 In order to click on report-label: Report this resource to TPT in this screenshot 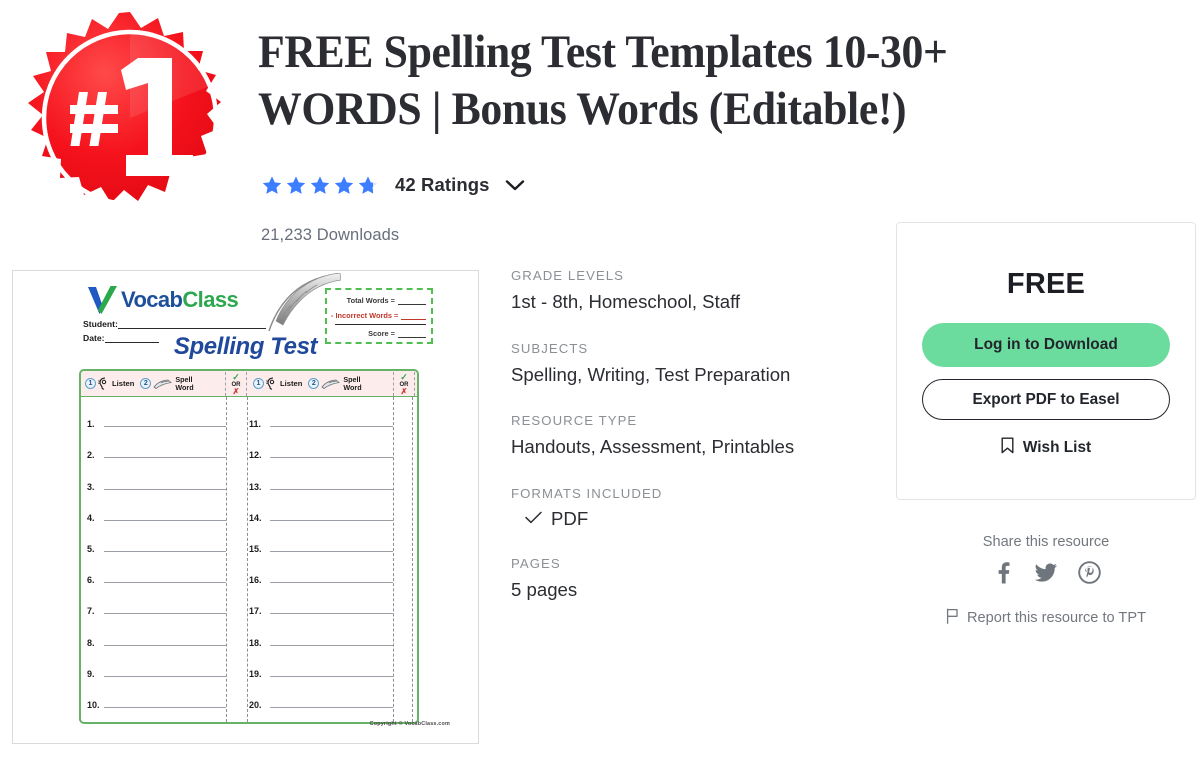, I will do `click(1056, 618)`.